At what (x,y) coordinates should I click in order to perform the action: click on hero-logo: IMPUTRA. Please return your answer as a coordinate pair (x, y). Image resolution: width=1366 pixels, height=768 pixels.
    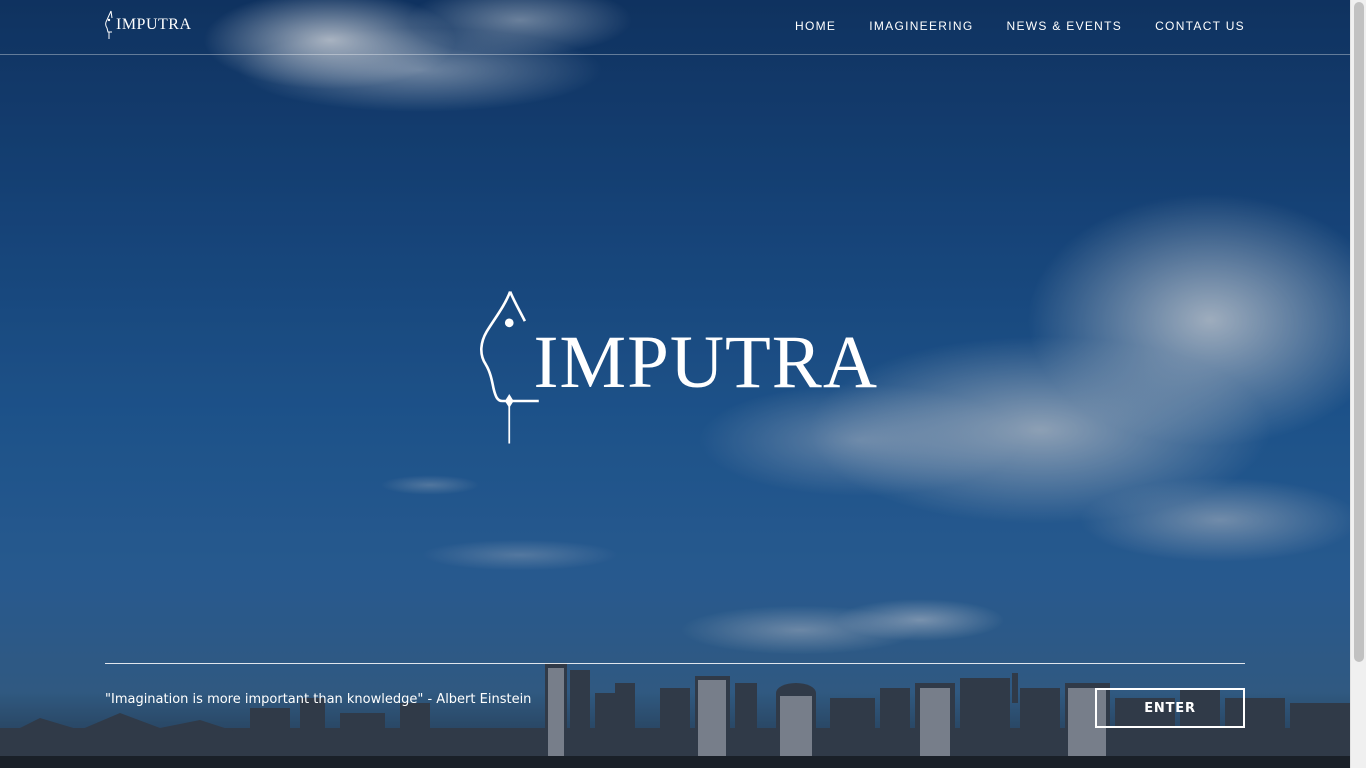
    Looking at the image, I should click on (678, 368).